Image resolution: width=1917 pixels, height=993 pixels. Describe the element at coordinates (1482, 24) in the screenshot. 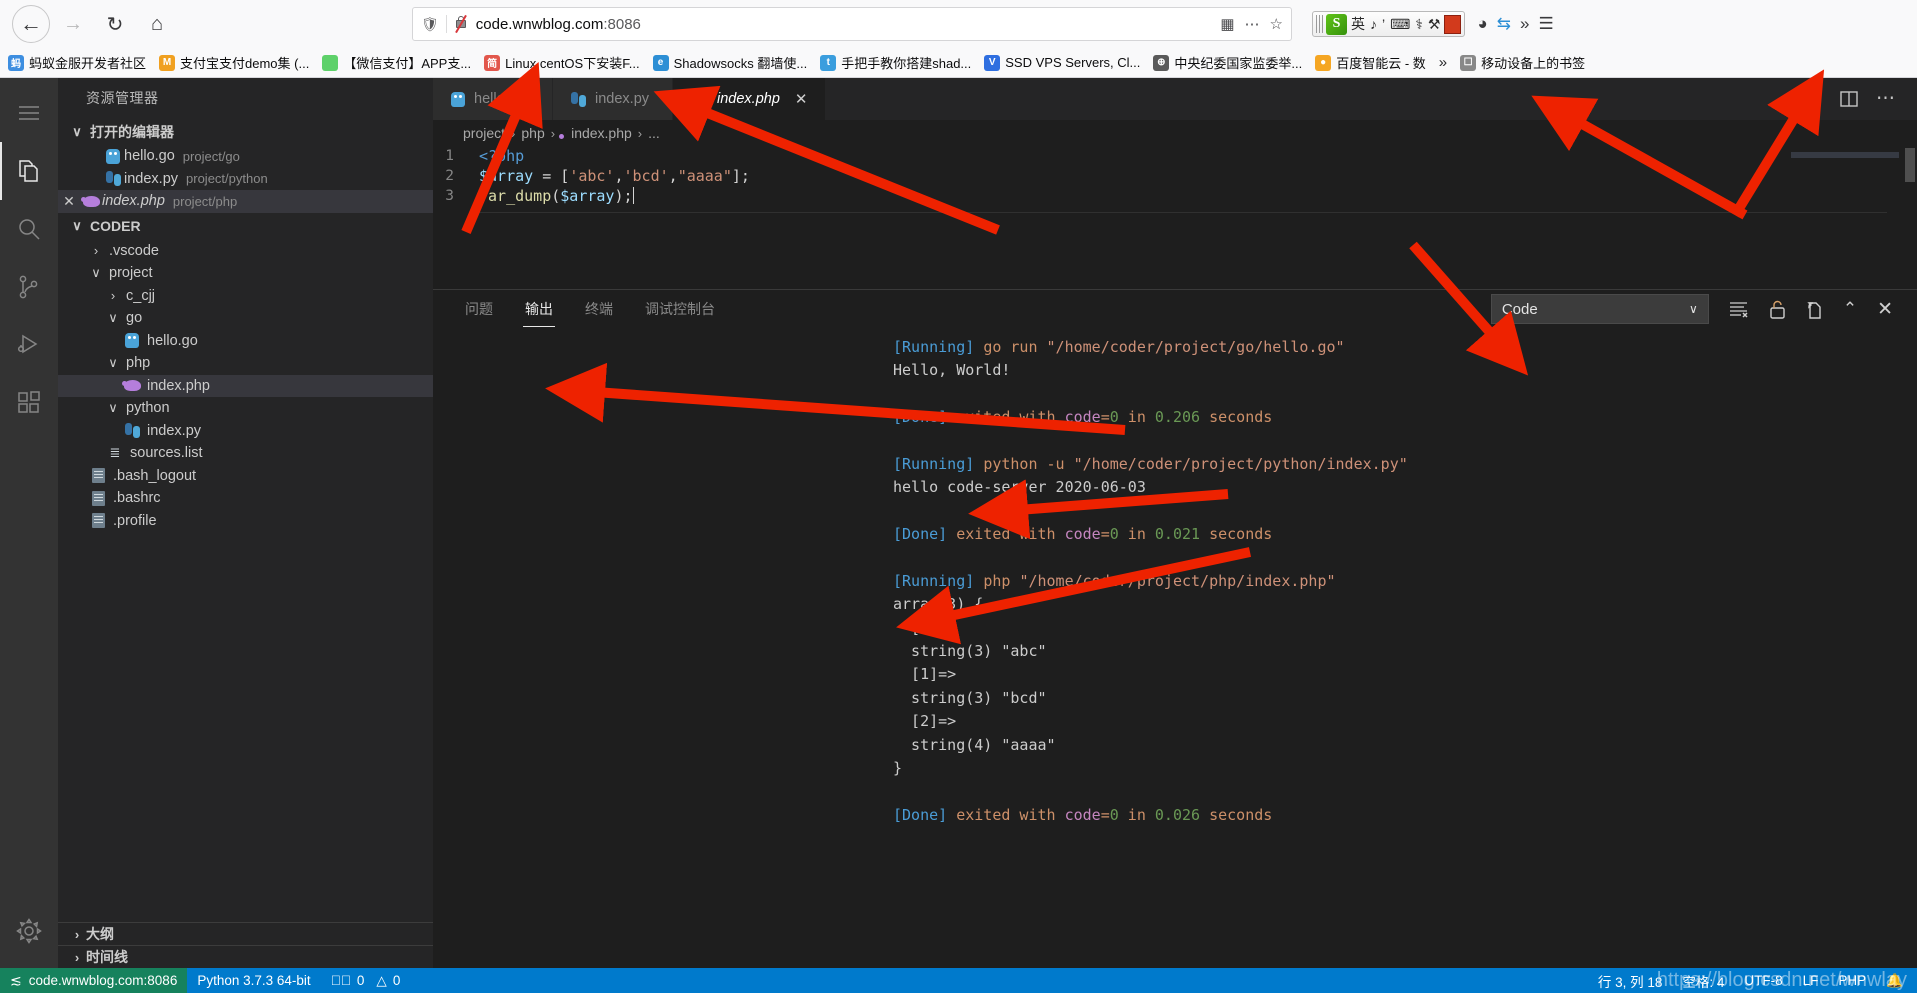

I see `sync-icon: ◕` at that location.